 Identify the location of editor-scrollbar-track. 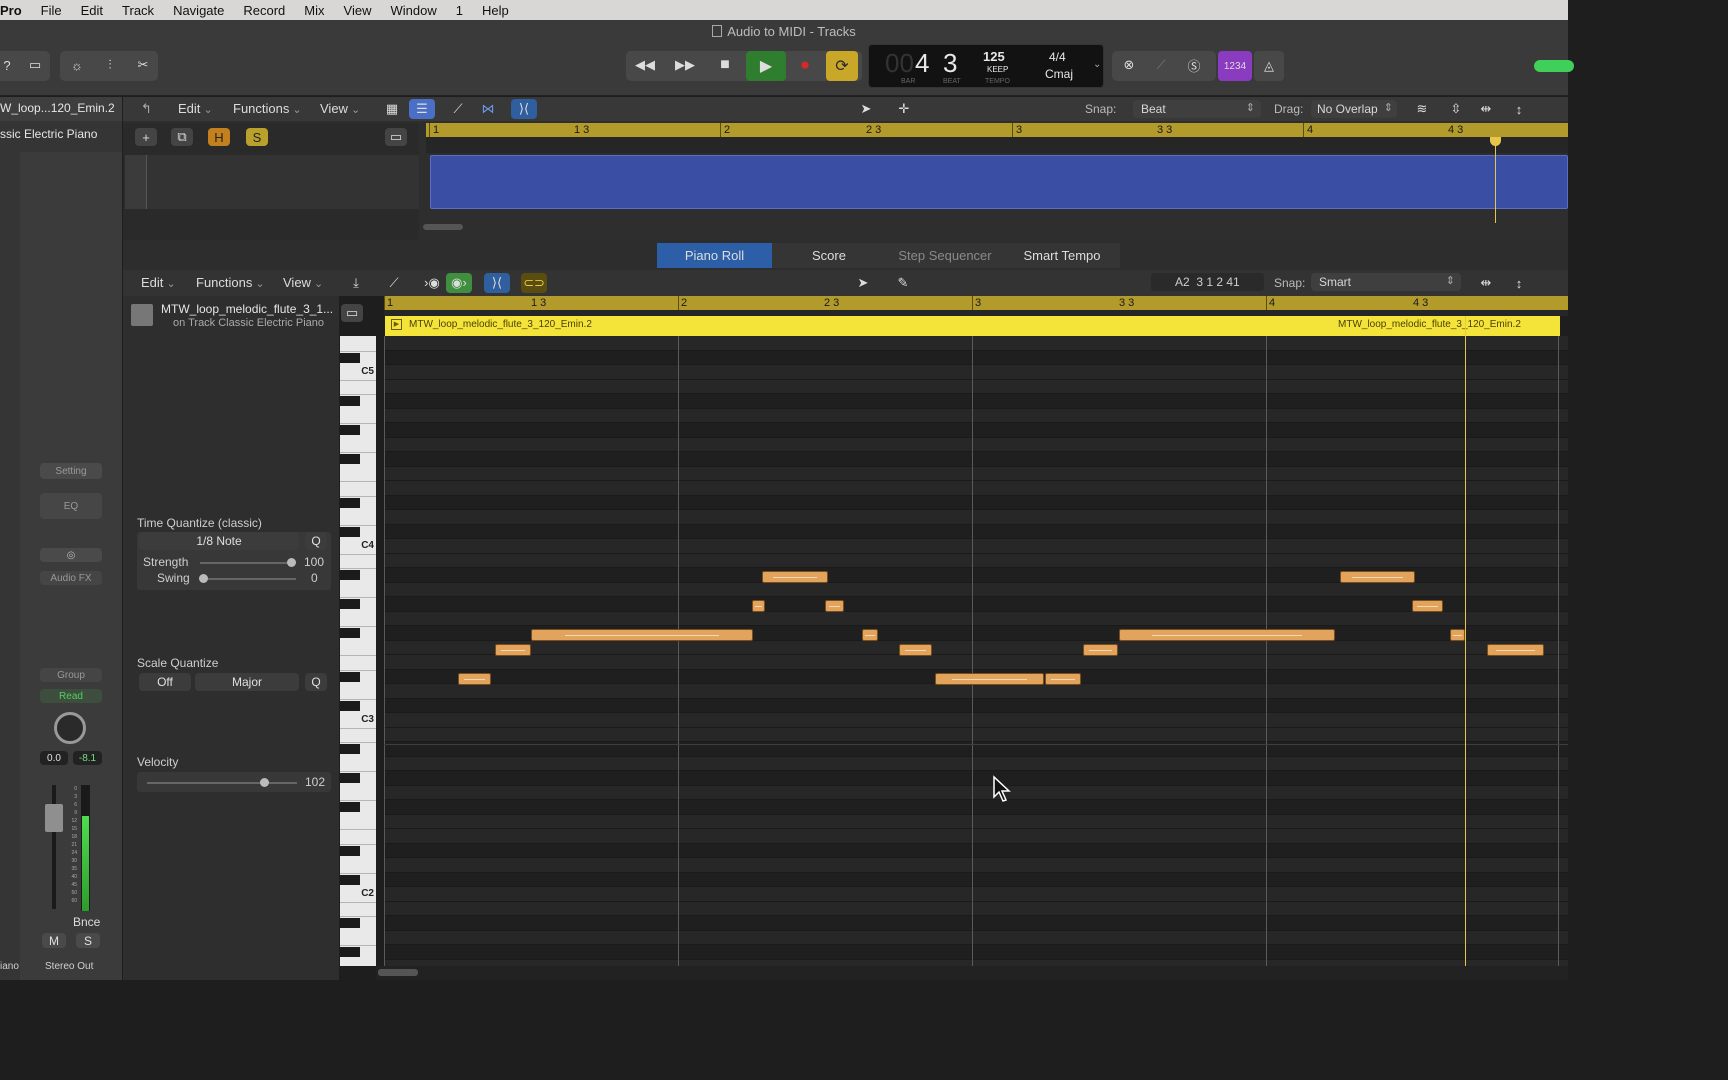
(972, 973).